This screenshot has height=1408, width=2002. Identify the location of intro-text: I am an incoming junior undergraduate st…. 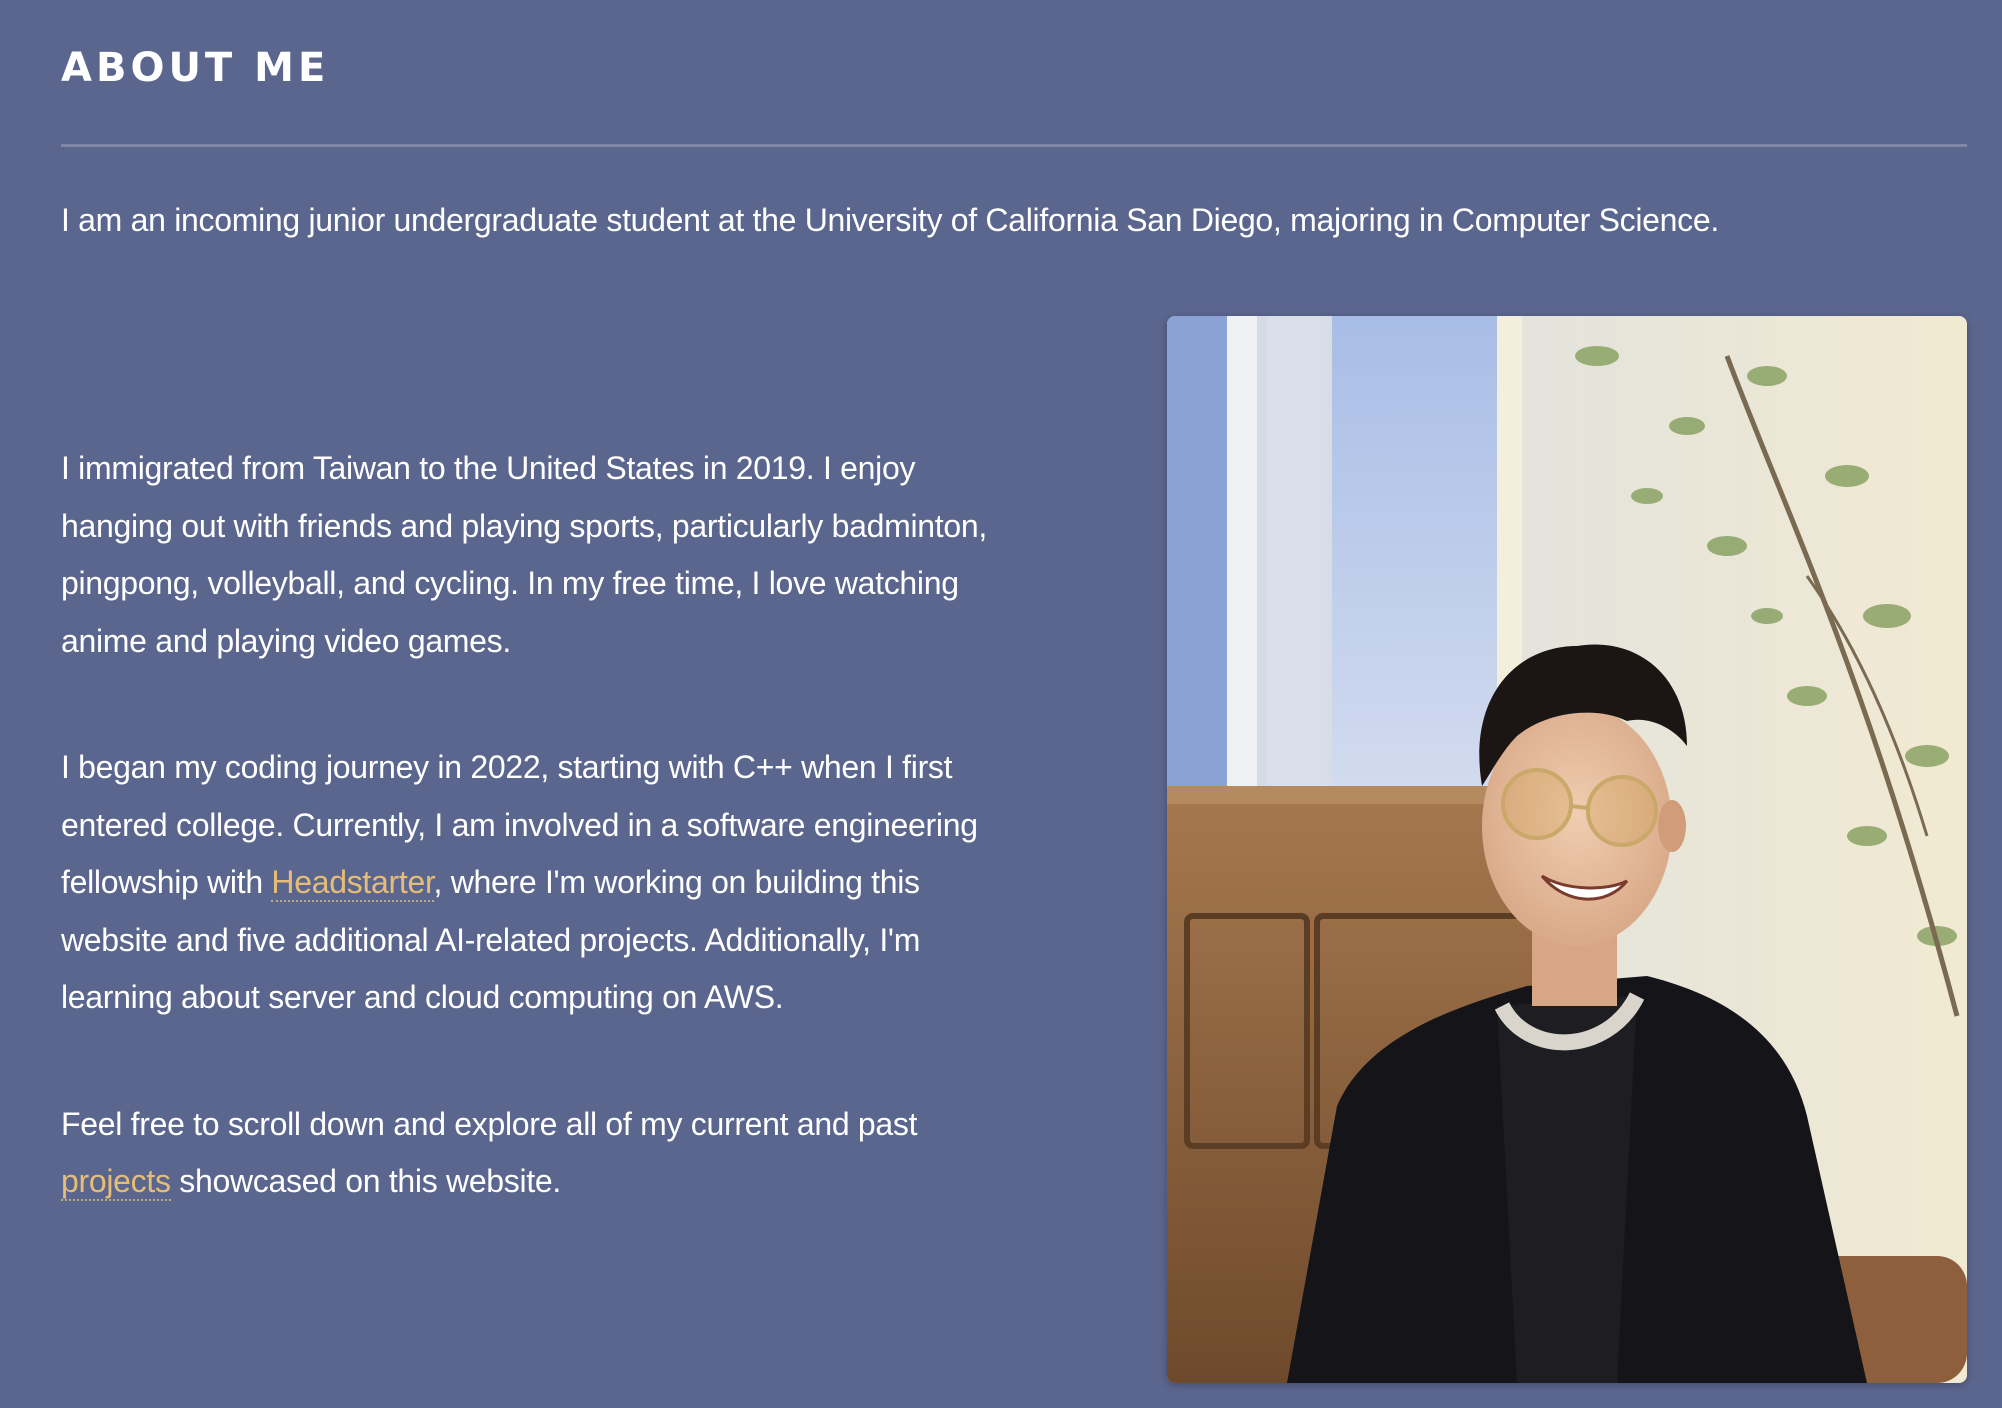
(890, 220).